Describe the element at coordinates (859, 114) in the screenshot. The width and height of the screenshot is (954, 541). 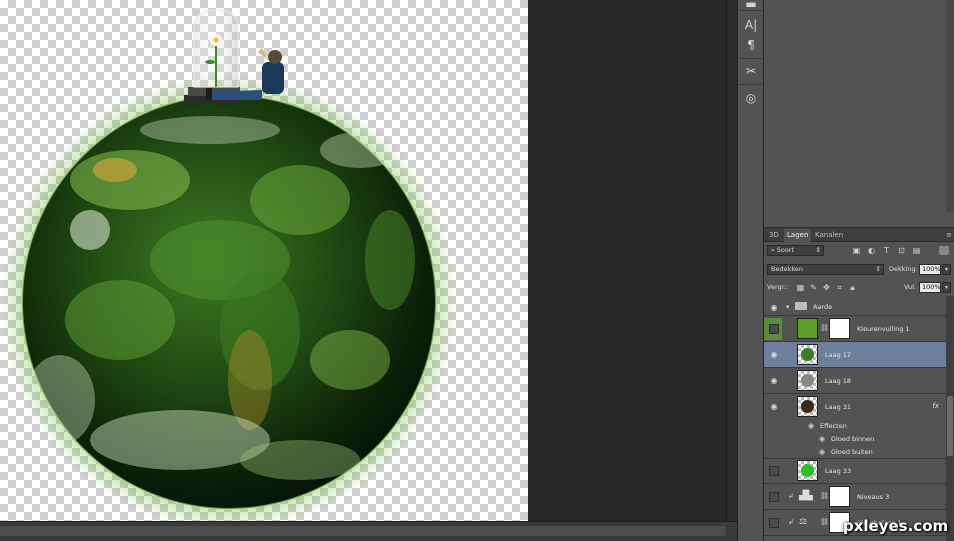
I see `upper-panel` at that location.